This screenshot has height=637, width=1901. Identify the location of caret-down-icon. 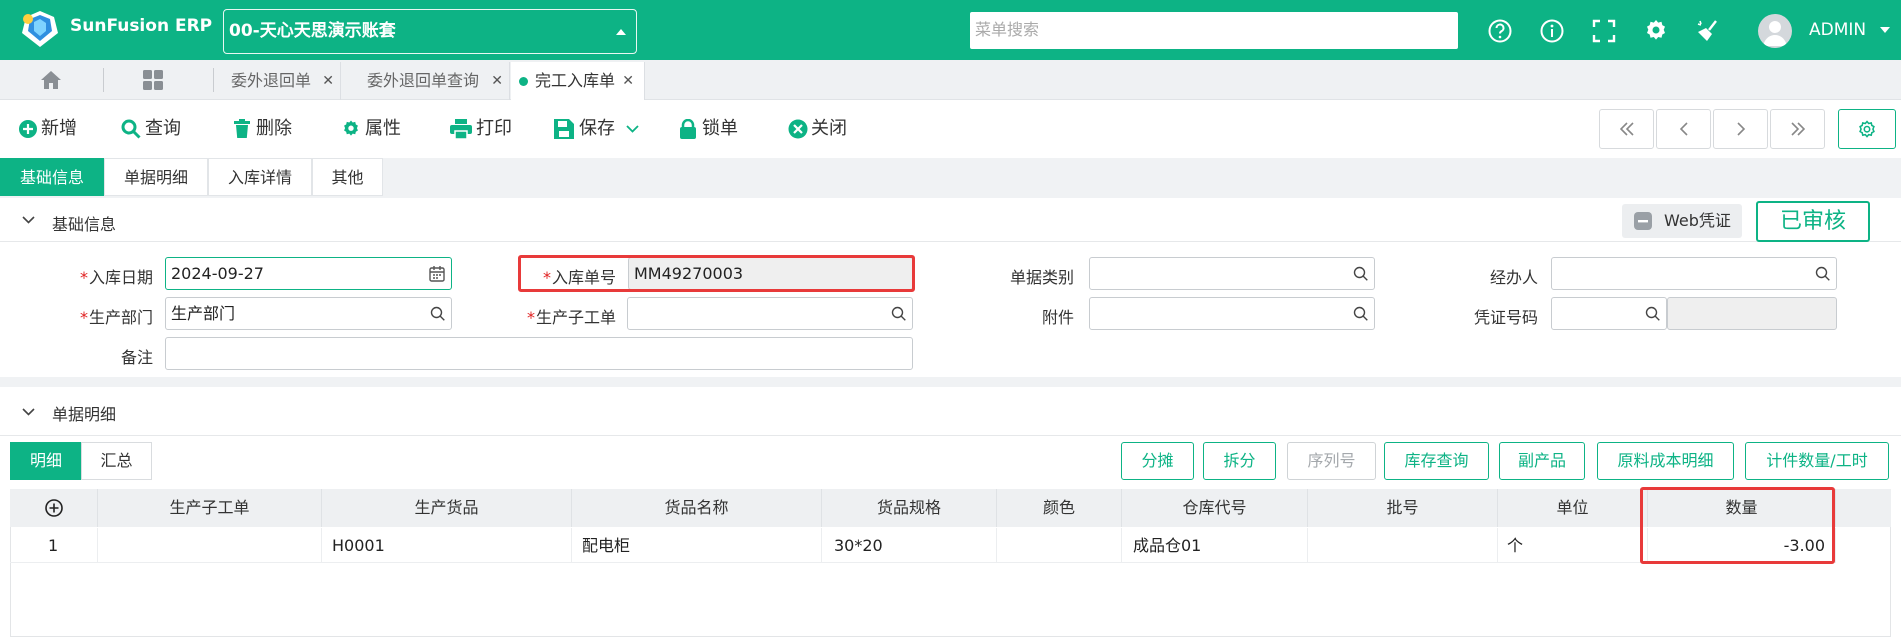
(1885, 30).